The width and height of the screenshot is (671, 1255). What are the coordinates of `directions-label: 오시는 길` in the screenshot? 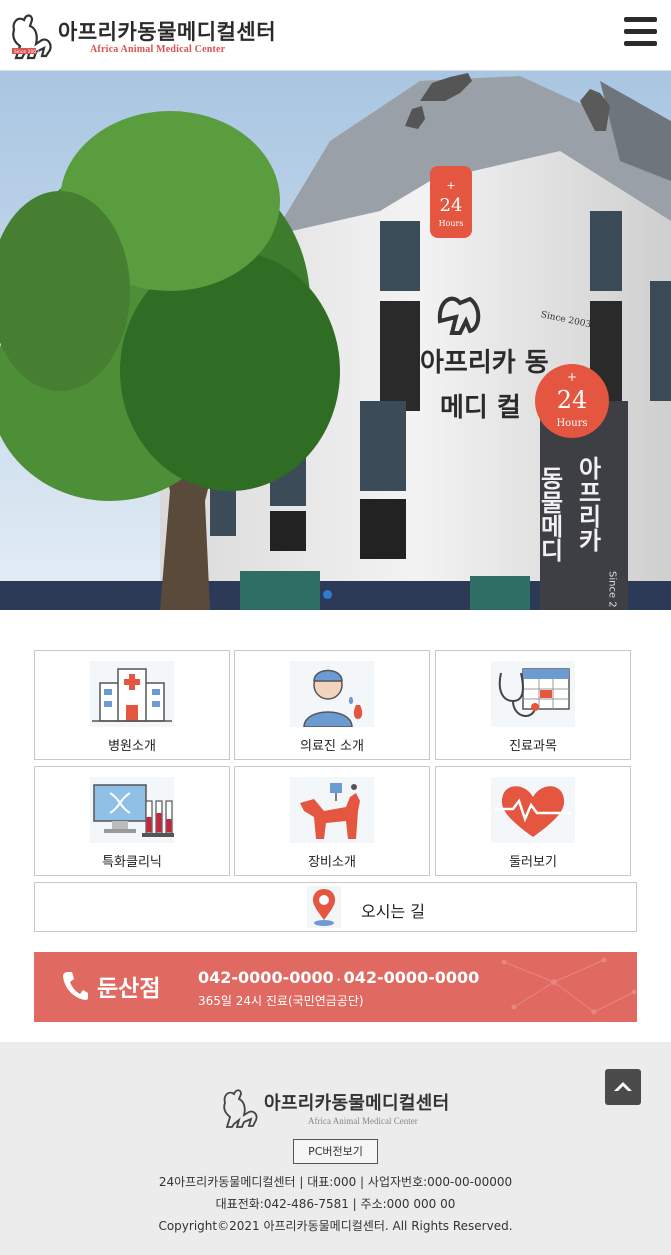 It's located at (393, 911).